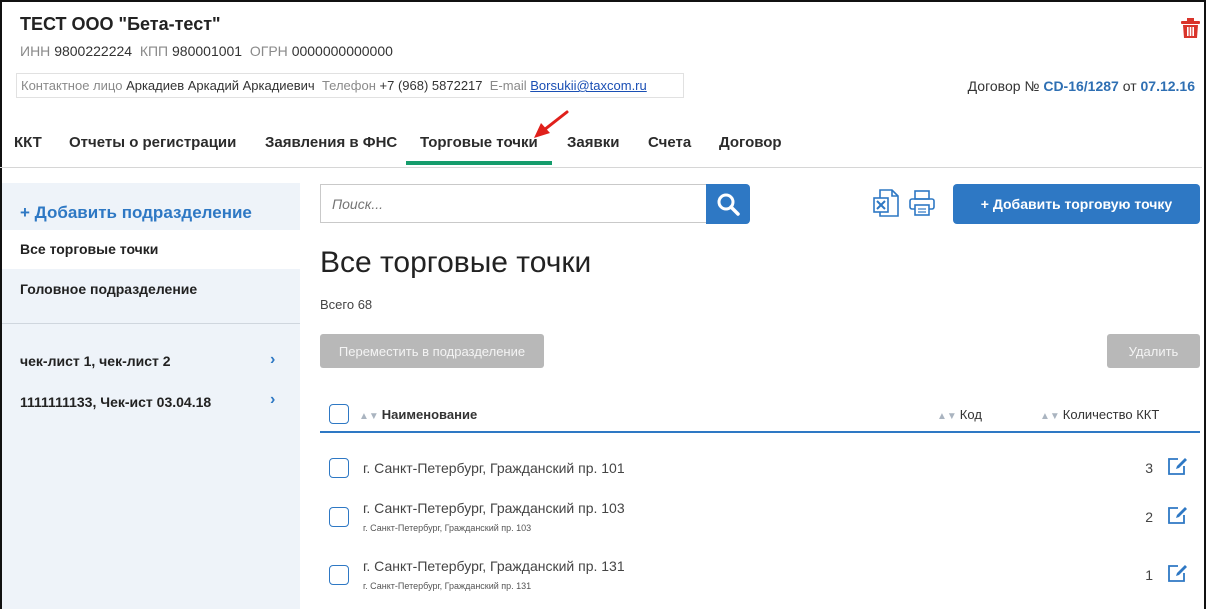 Image resolution: width=1206 pixels, height=609 pixels. What do you see at coordinates (447, 586) in the screenshot?
I see `row-subtitle: г. Санкт-Петербург, Гражданский пр. 131` at bounding box center [447, 586].